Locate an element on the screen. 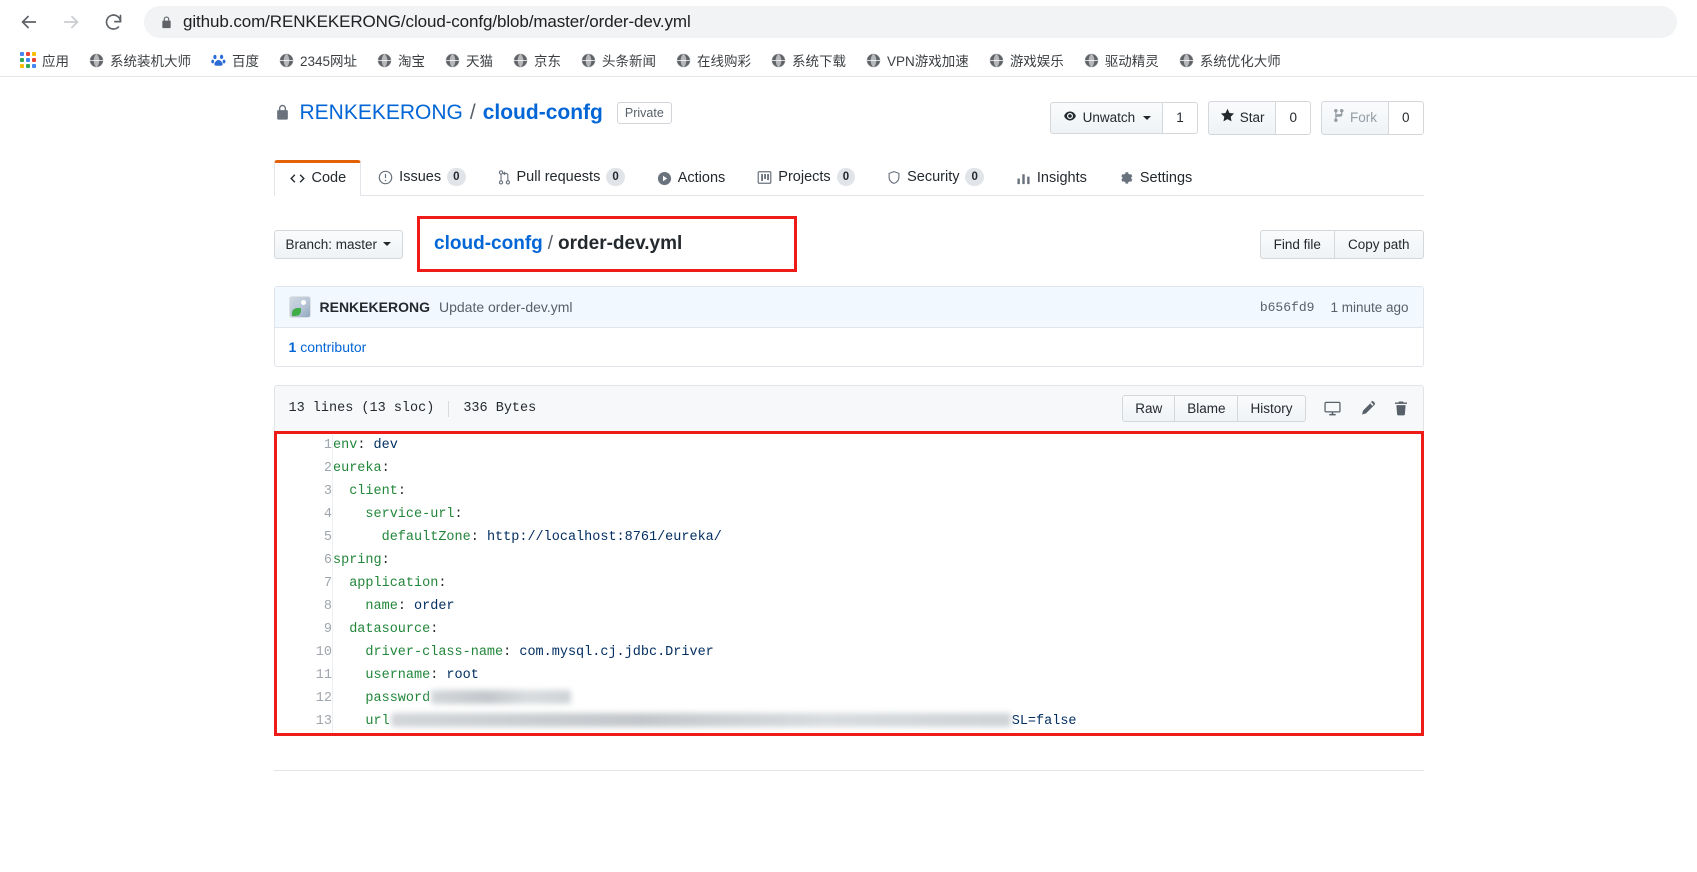  bookmark-item-5: 天猫 is located at coordinates (469, 60).